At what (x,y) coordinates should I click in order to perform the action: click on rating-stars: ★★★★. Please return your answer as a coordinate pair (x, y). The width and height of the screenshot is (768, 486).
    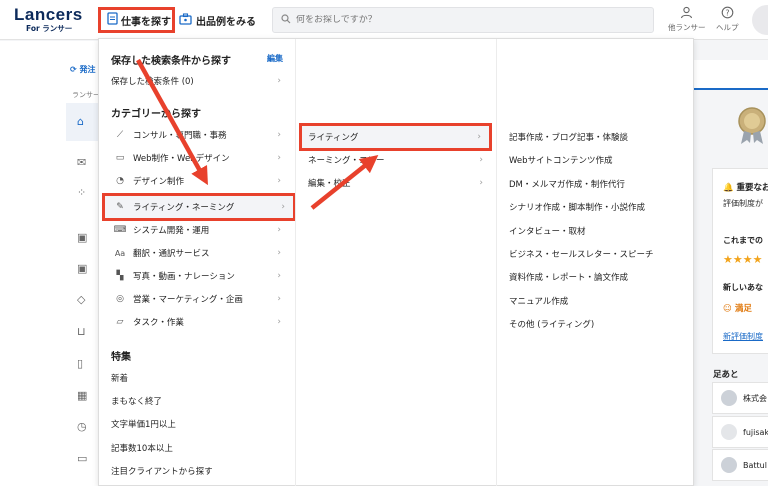
    Looking at the image, I should click on (743, 259).